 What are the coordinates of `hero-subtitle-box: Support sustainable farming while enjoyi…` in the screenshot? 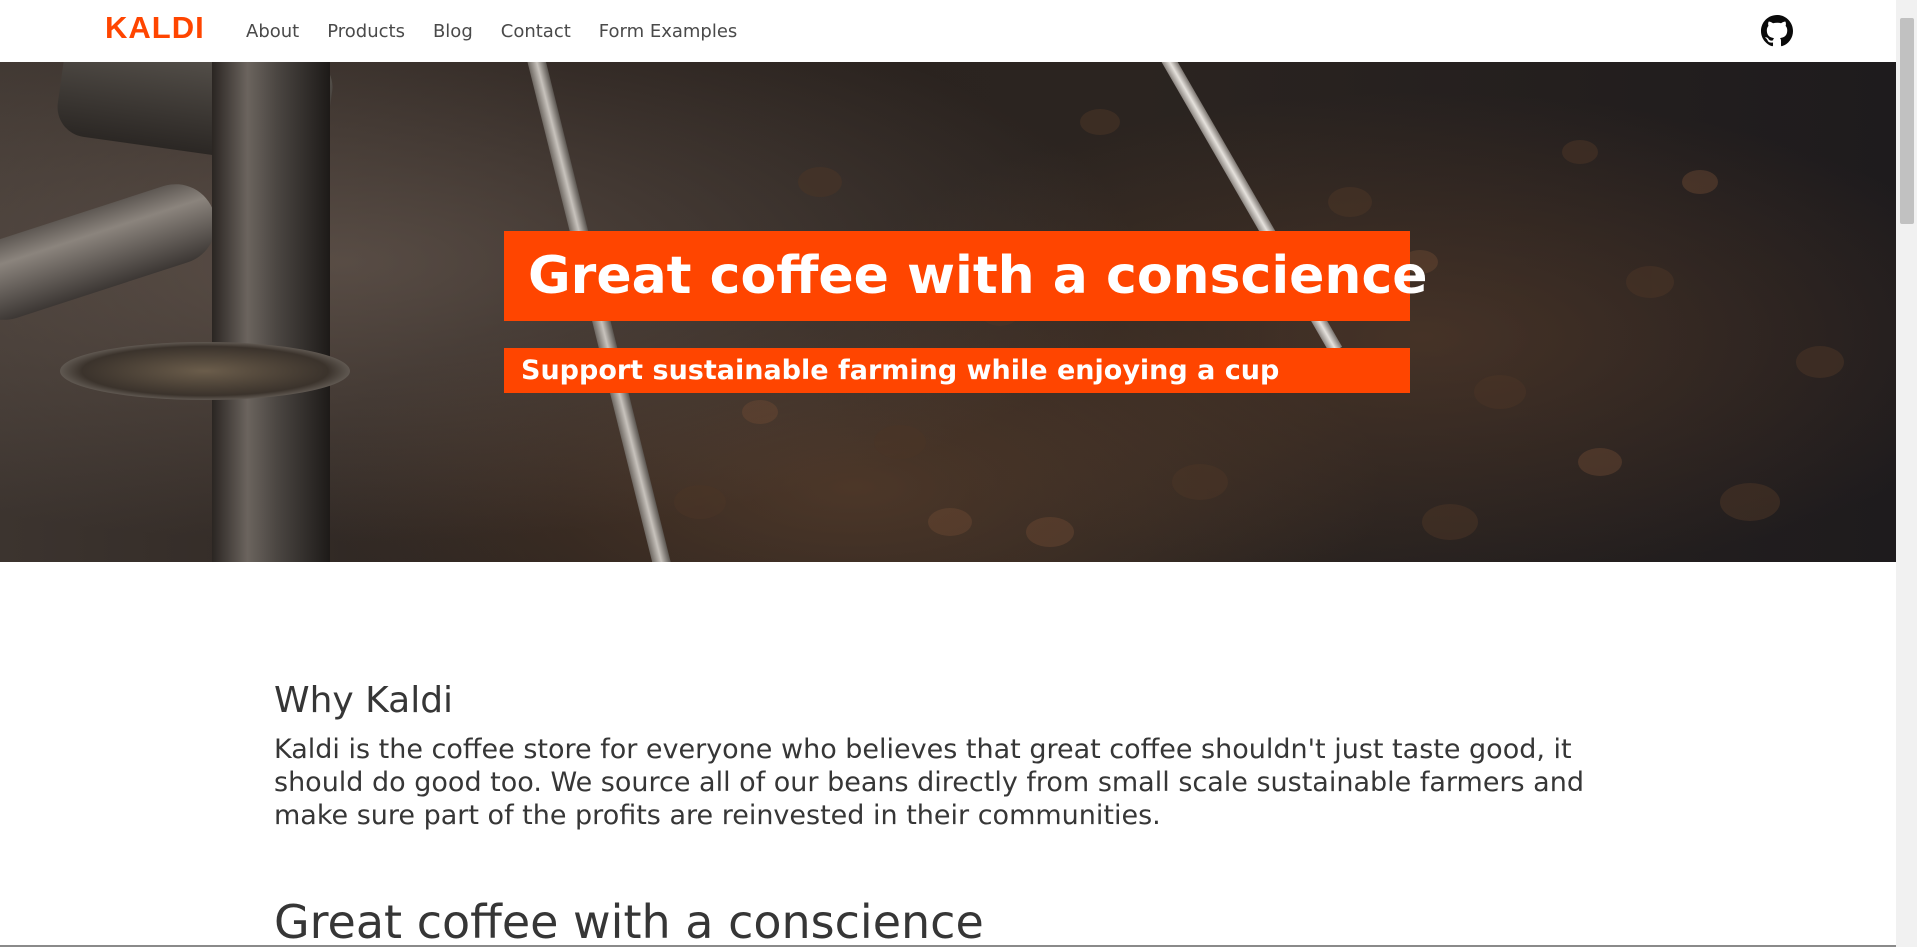 It's located at (957, 370).